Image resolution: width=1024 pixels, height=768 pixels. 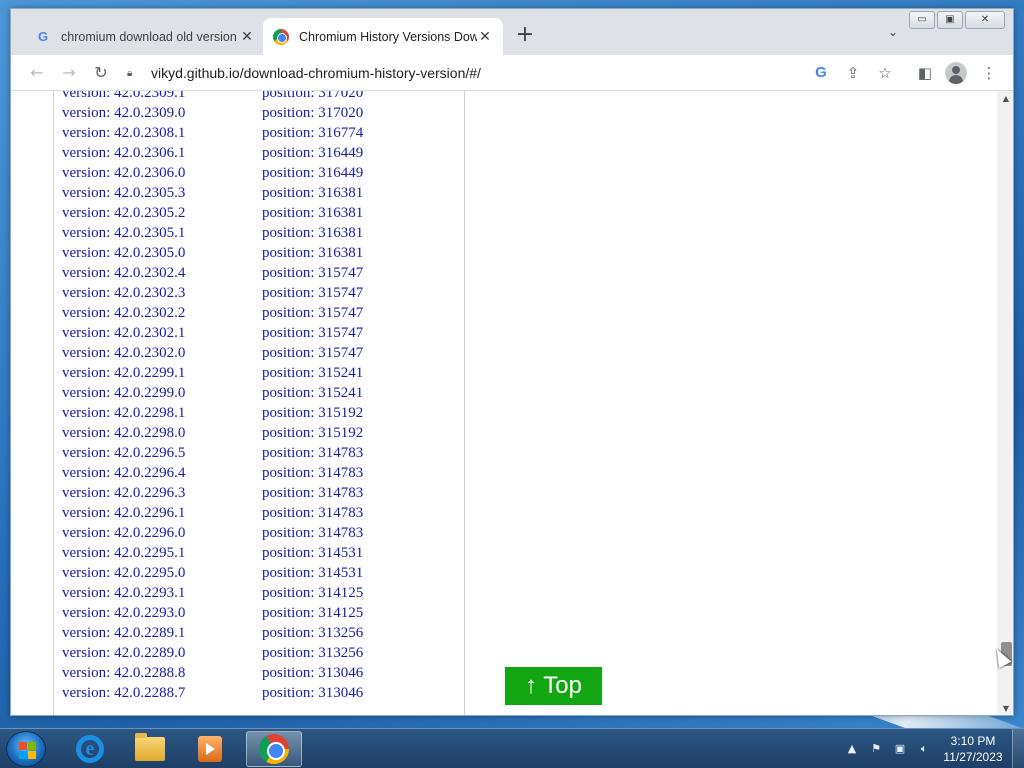 I want to click on vertical-scrollbar: ▲ ▼, so click(x=1005, y=403).